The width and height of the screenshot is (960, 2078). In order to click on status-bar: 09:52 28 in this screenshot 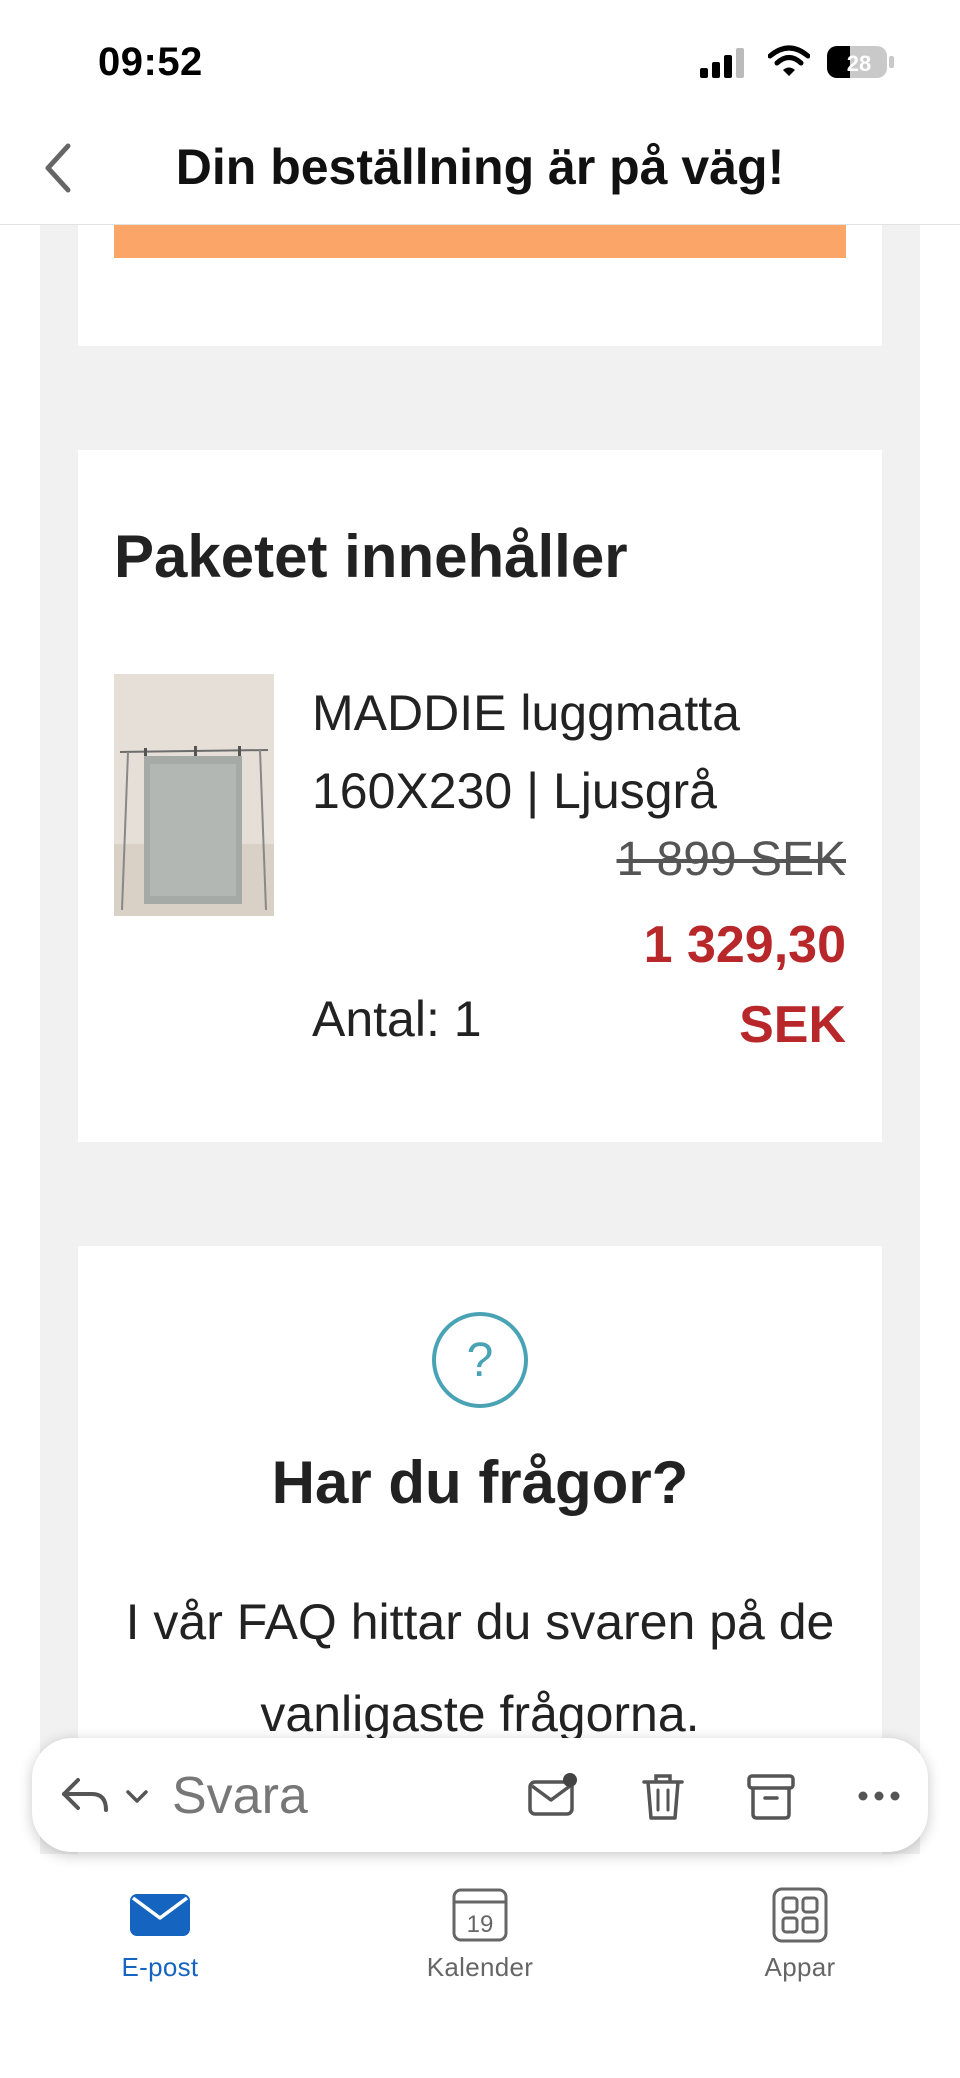, I will do `click(480, 55)`.